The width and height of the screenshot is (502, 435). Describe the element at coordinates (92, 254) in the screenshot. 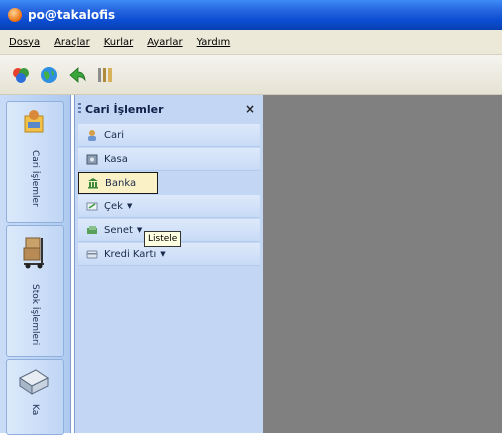

I see `credit-card-icon` at that location.